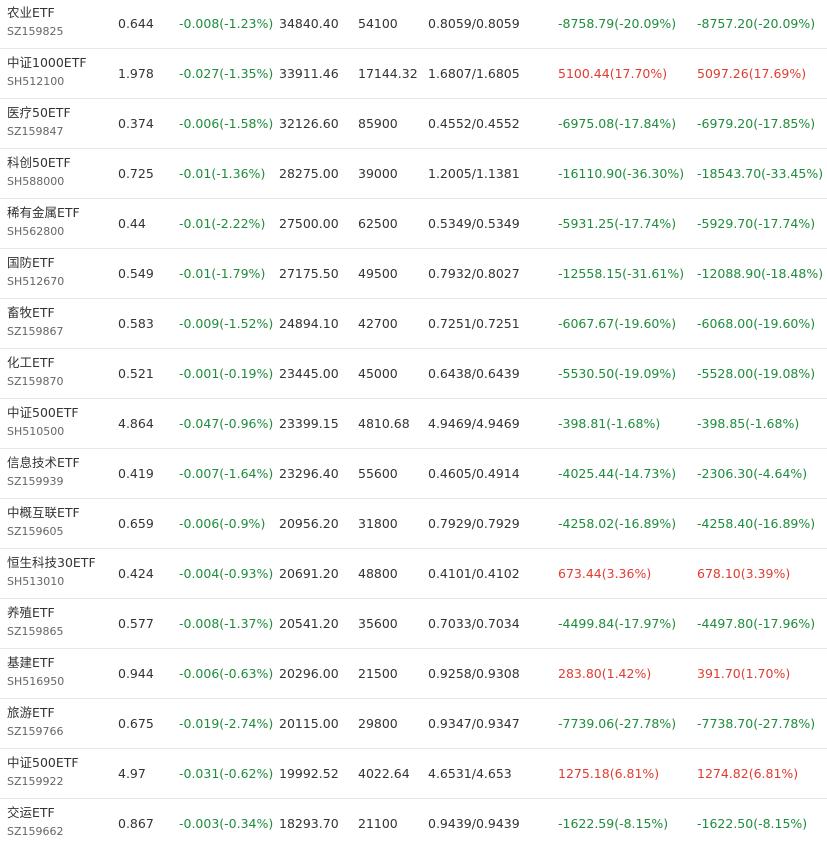 The height and width of the screenshot is (849, 827). I want to click on fund-name-cell: 化工ETF SZ159870, so click(35, 372).